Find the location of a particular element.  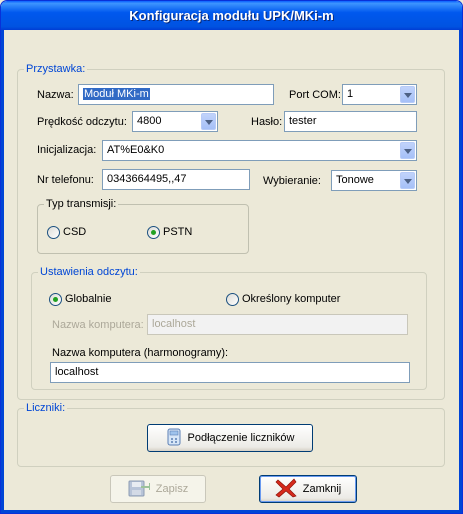

inicjalizacja-label: Inicjalizacja: is located at coordinates (67, 150).